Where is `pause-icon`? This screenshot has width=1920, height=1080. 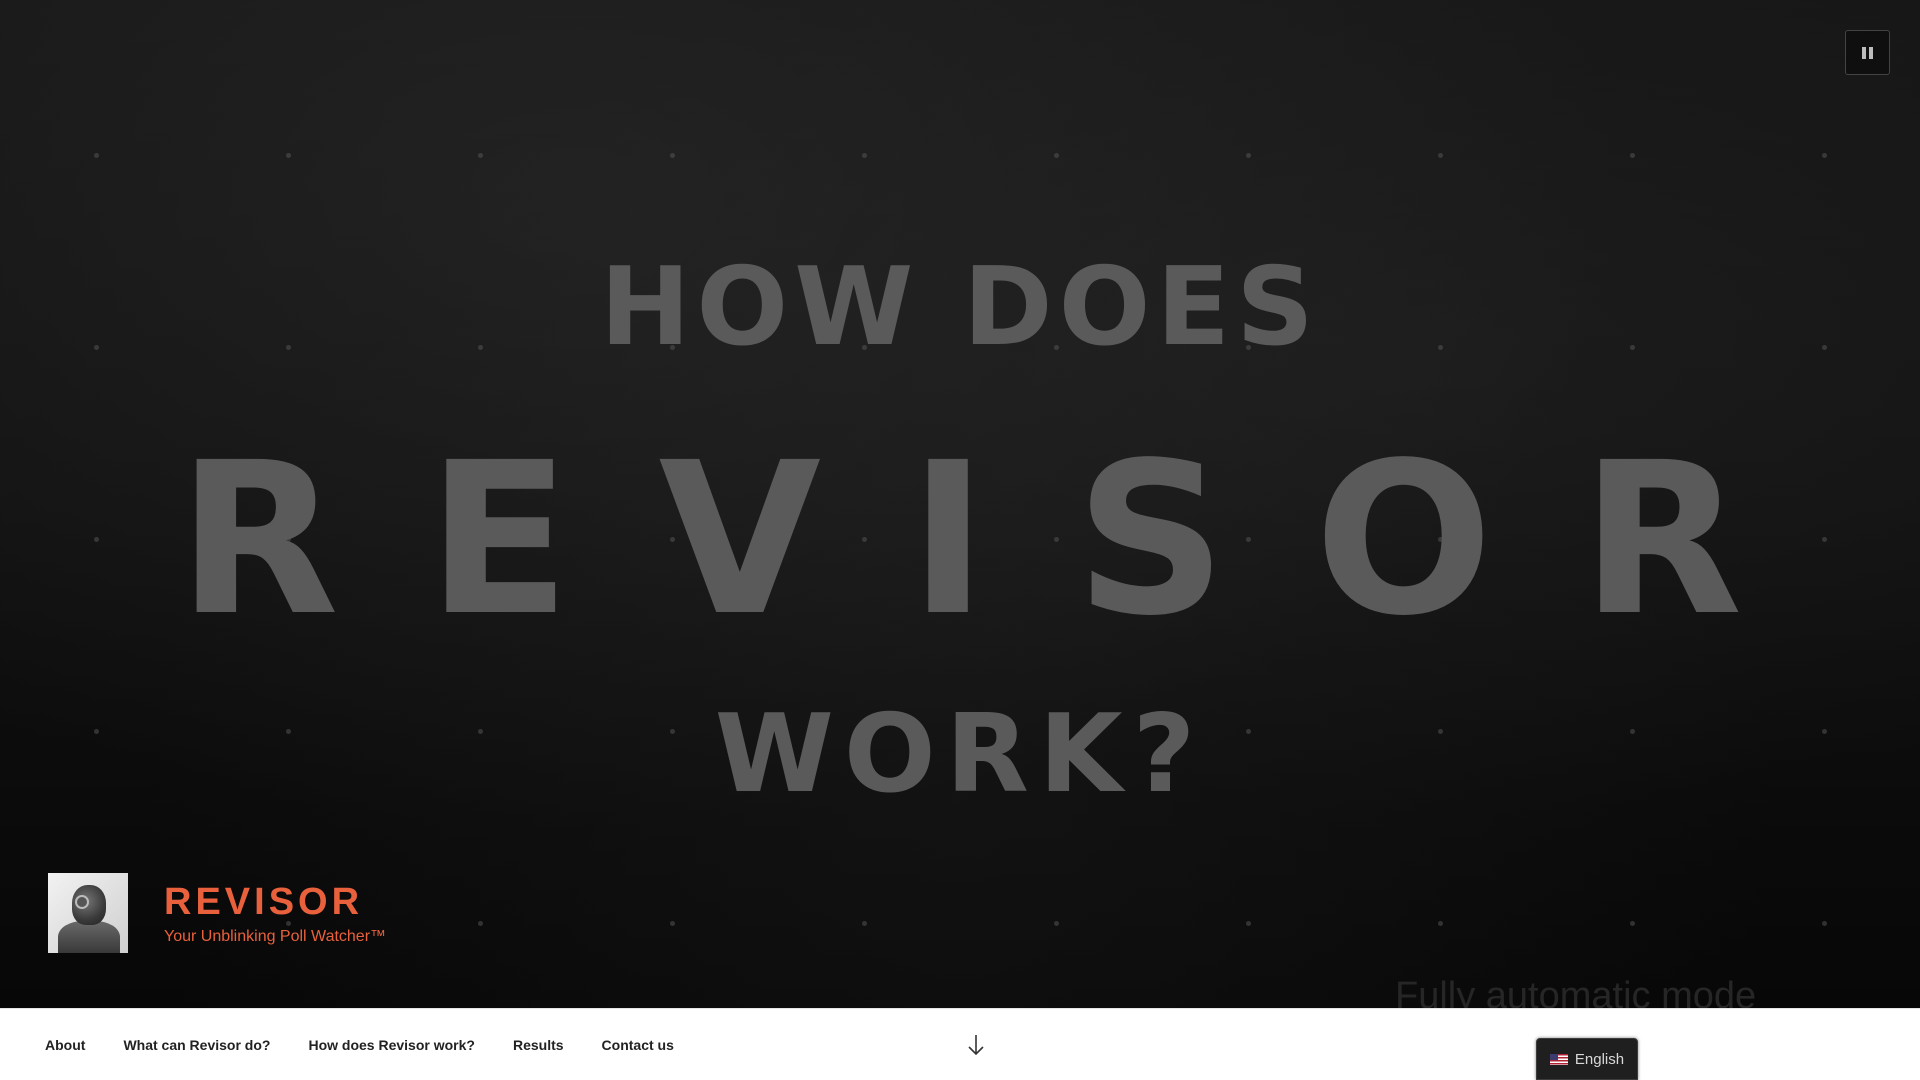
pause-icon is located at coordinates (1864, 52).